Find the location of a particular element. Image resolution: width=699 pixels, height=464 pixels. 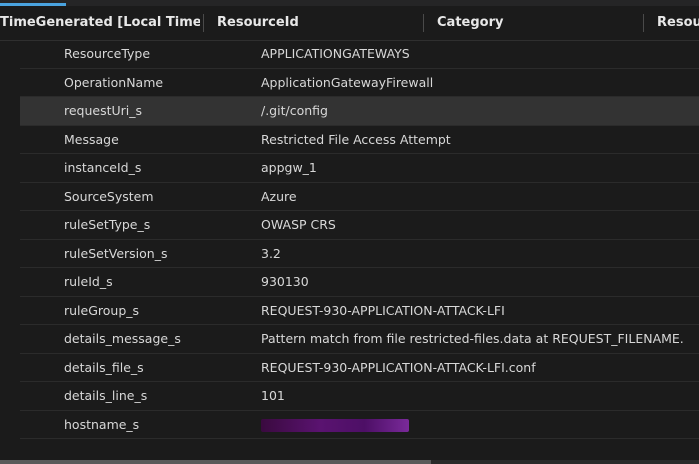

field-value: REQUEST-930-APPLICATION-ATTACK-LFI is located at coordinates (383, 310).